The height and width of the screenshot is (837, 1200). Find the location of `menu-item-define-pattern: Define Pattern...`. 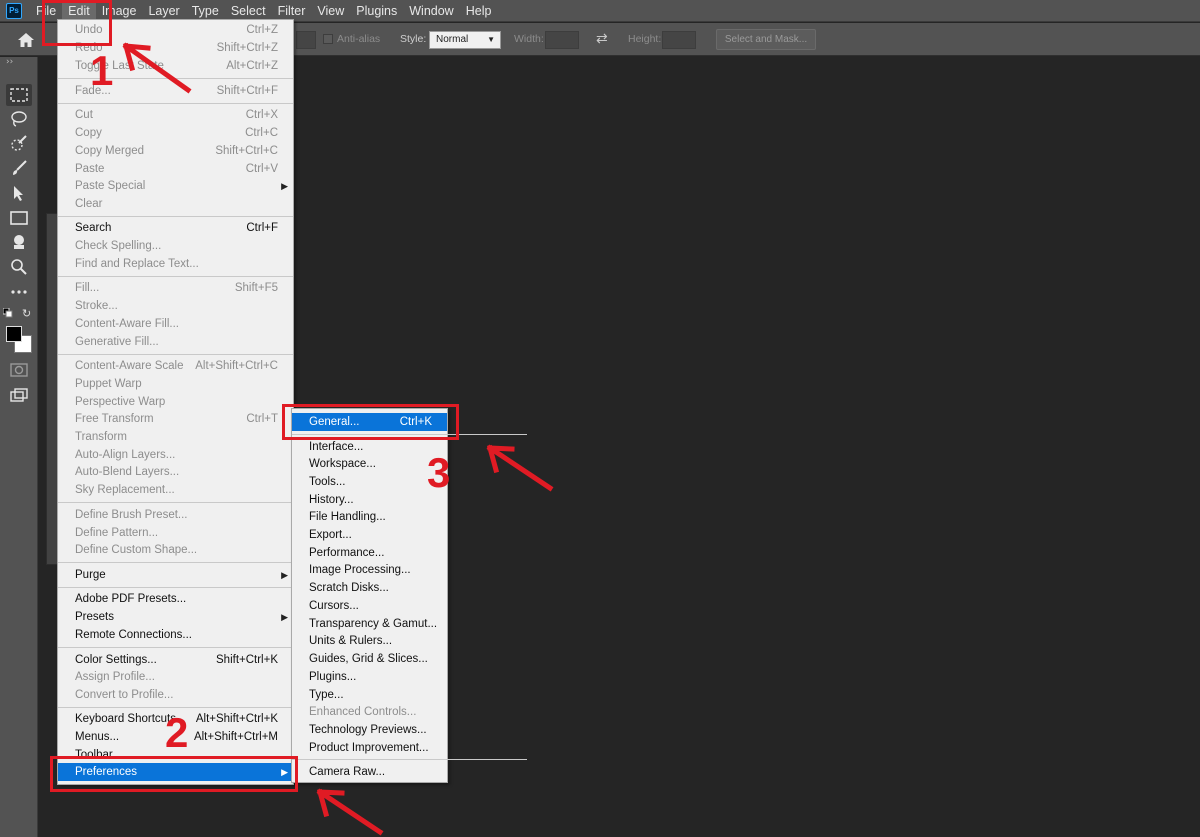

menu-item-define-pattern: Define Pattern... is located at coordinates (175, 533).